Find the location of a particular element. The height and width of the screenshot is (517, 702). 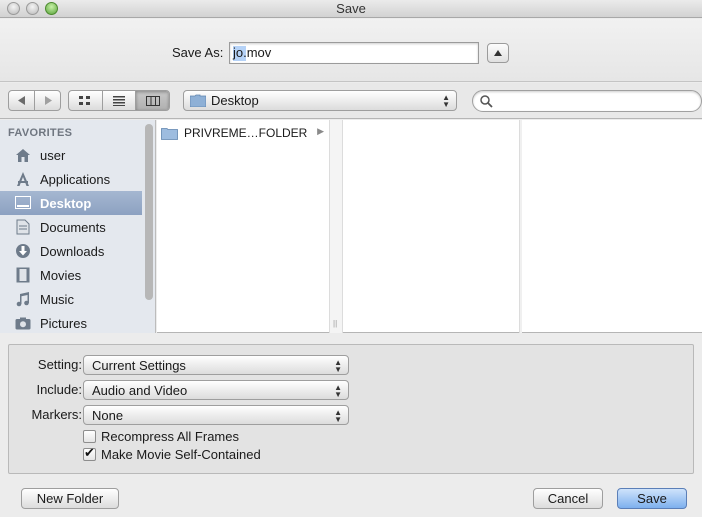

markers-value: None is located at coordinates (108, 415).